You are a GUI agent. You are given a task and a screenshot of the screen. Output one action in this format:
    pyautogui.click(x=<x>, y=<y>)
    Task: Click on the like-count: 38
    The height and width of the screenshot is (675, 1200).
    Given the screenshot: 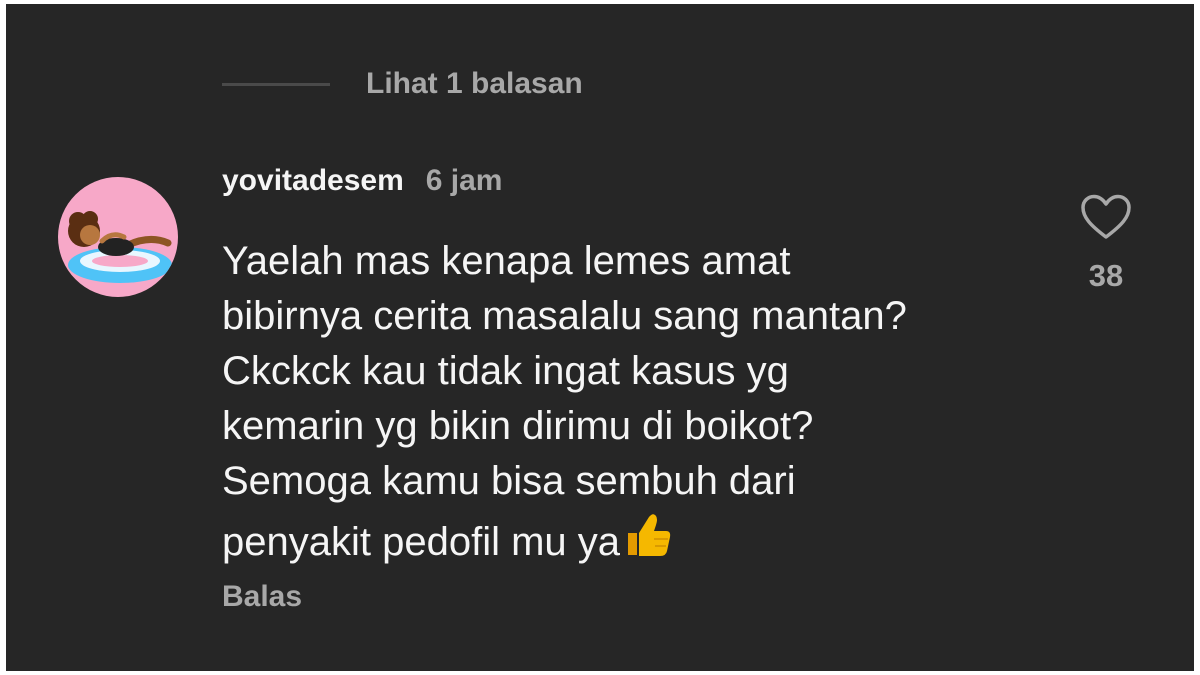 What is the action you would take?
    pyautogui.click(x=1106, y=275)
    